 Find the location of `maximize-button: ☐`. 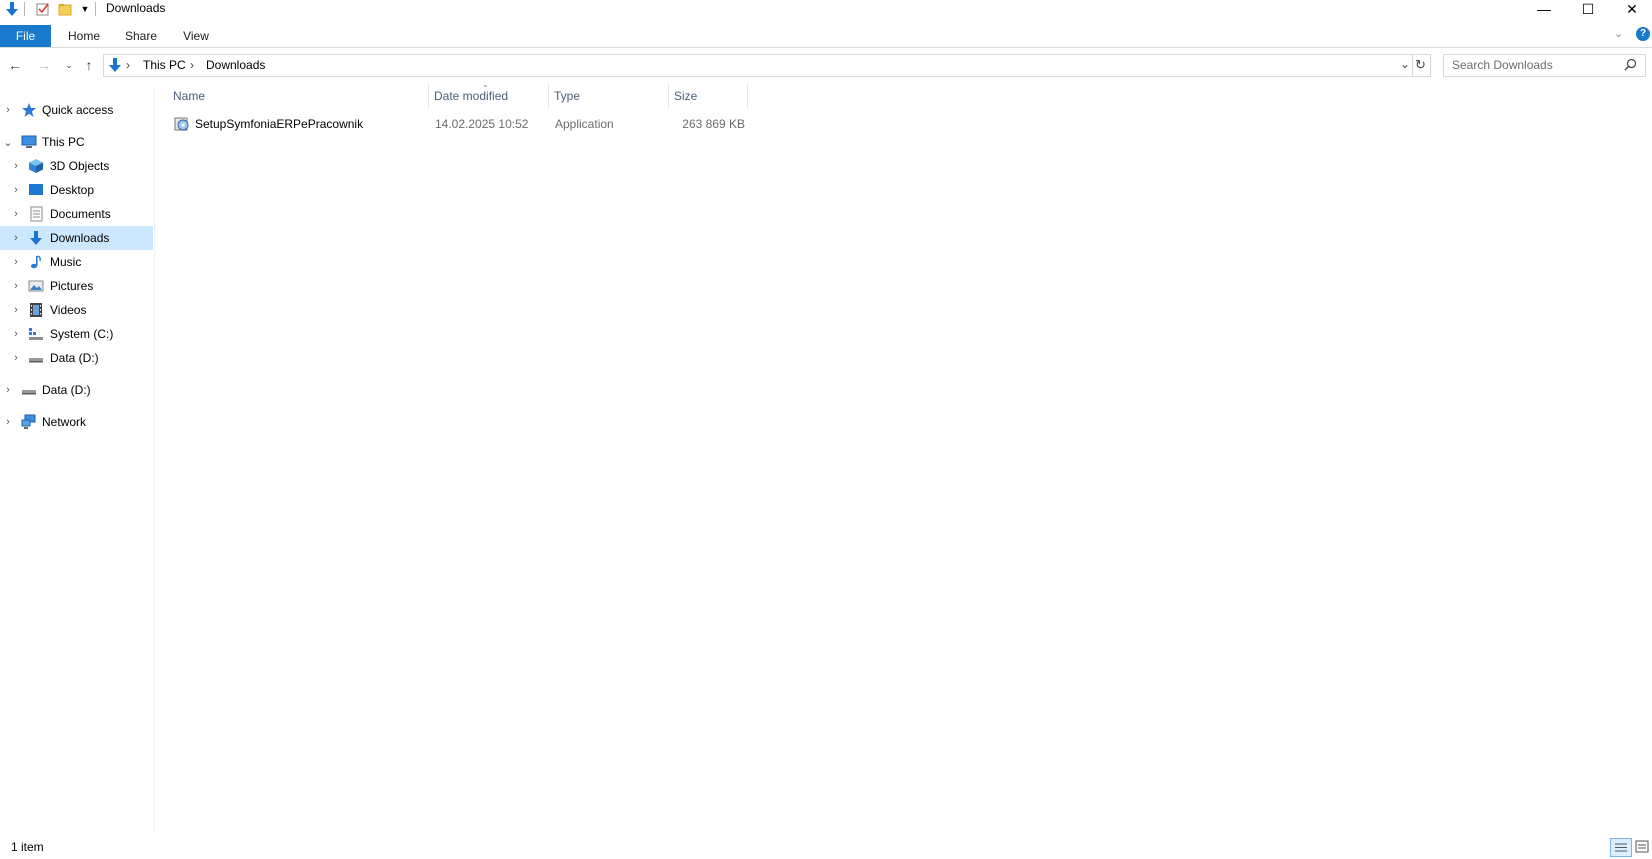

maximize-button: ☐ is located at coordinates (1588, 9).